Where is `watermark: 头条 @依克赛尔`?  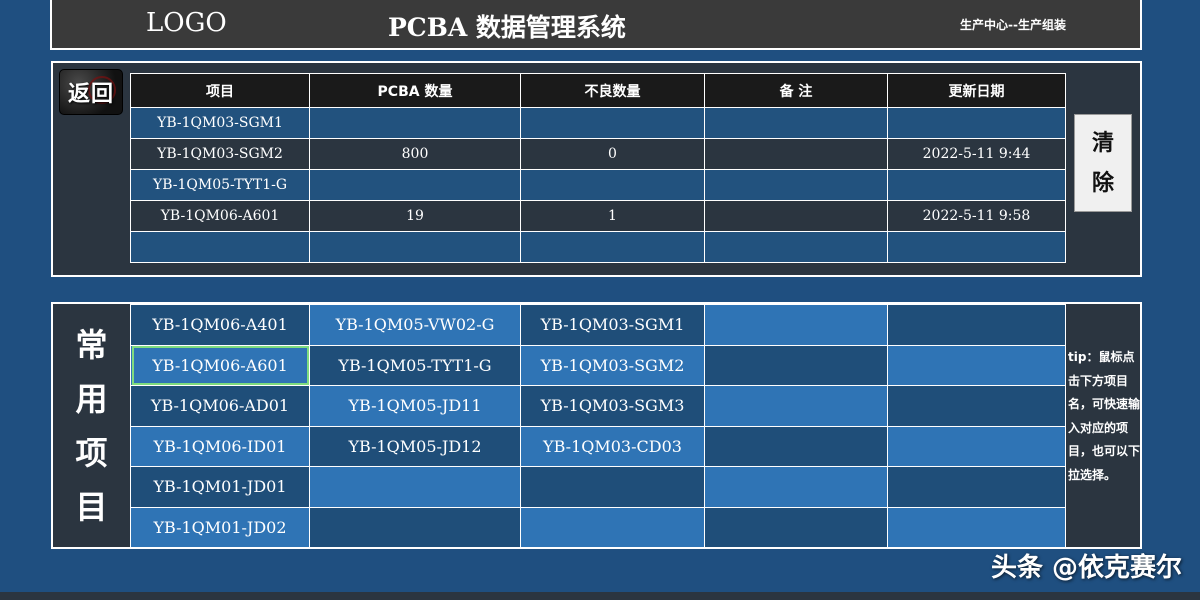
watermark: 头条 @依克赛尔 is located at coordinates (1086, 568).